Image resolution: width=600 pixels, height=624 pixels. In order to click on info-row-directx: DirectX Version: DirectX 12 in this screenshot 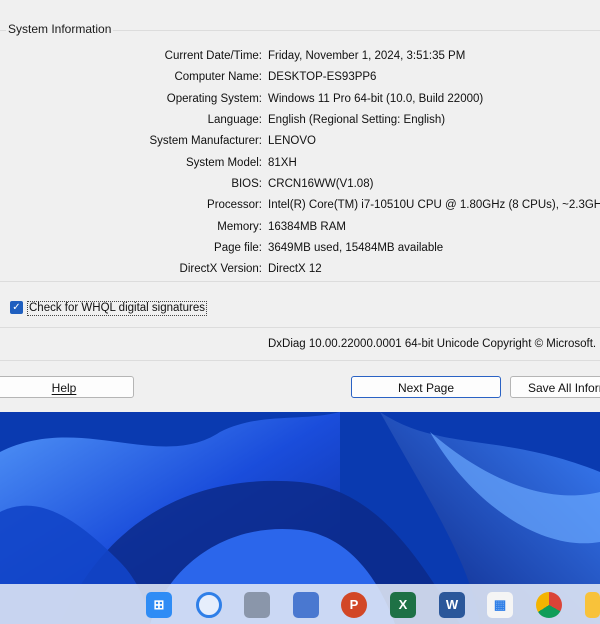, I will do `click(300, 273)`.